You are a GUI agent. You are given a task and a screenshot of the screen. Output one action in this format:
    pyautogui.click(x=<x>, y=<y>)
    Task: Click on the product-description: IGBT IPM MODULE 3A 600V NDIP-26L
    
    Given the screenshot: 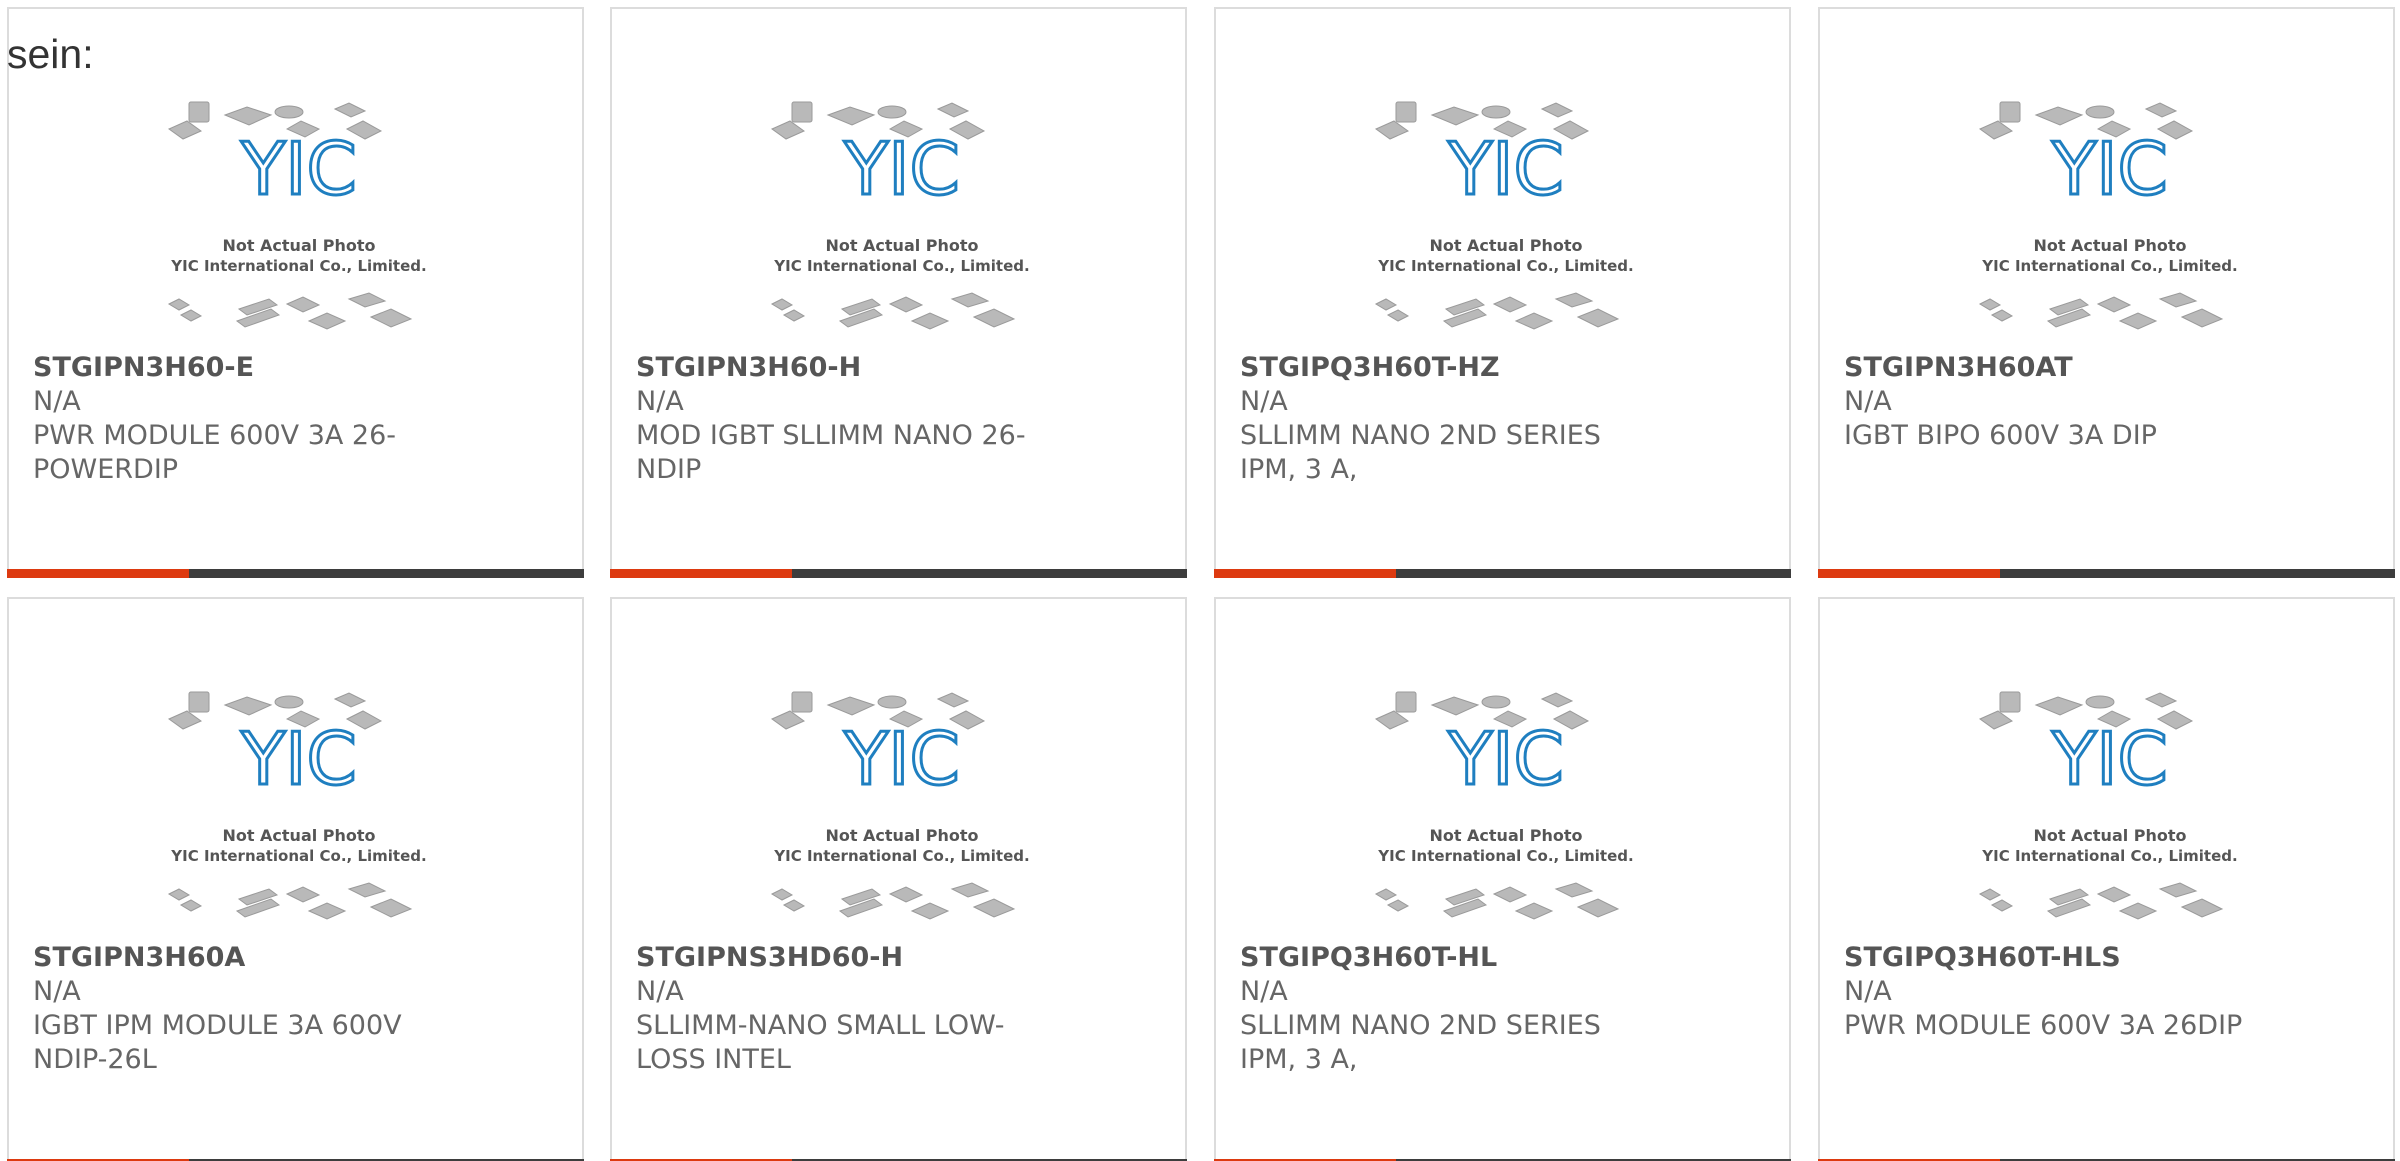 What is the action you would take?
    pyautogui.click(x=217, y=1042)
    